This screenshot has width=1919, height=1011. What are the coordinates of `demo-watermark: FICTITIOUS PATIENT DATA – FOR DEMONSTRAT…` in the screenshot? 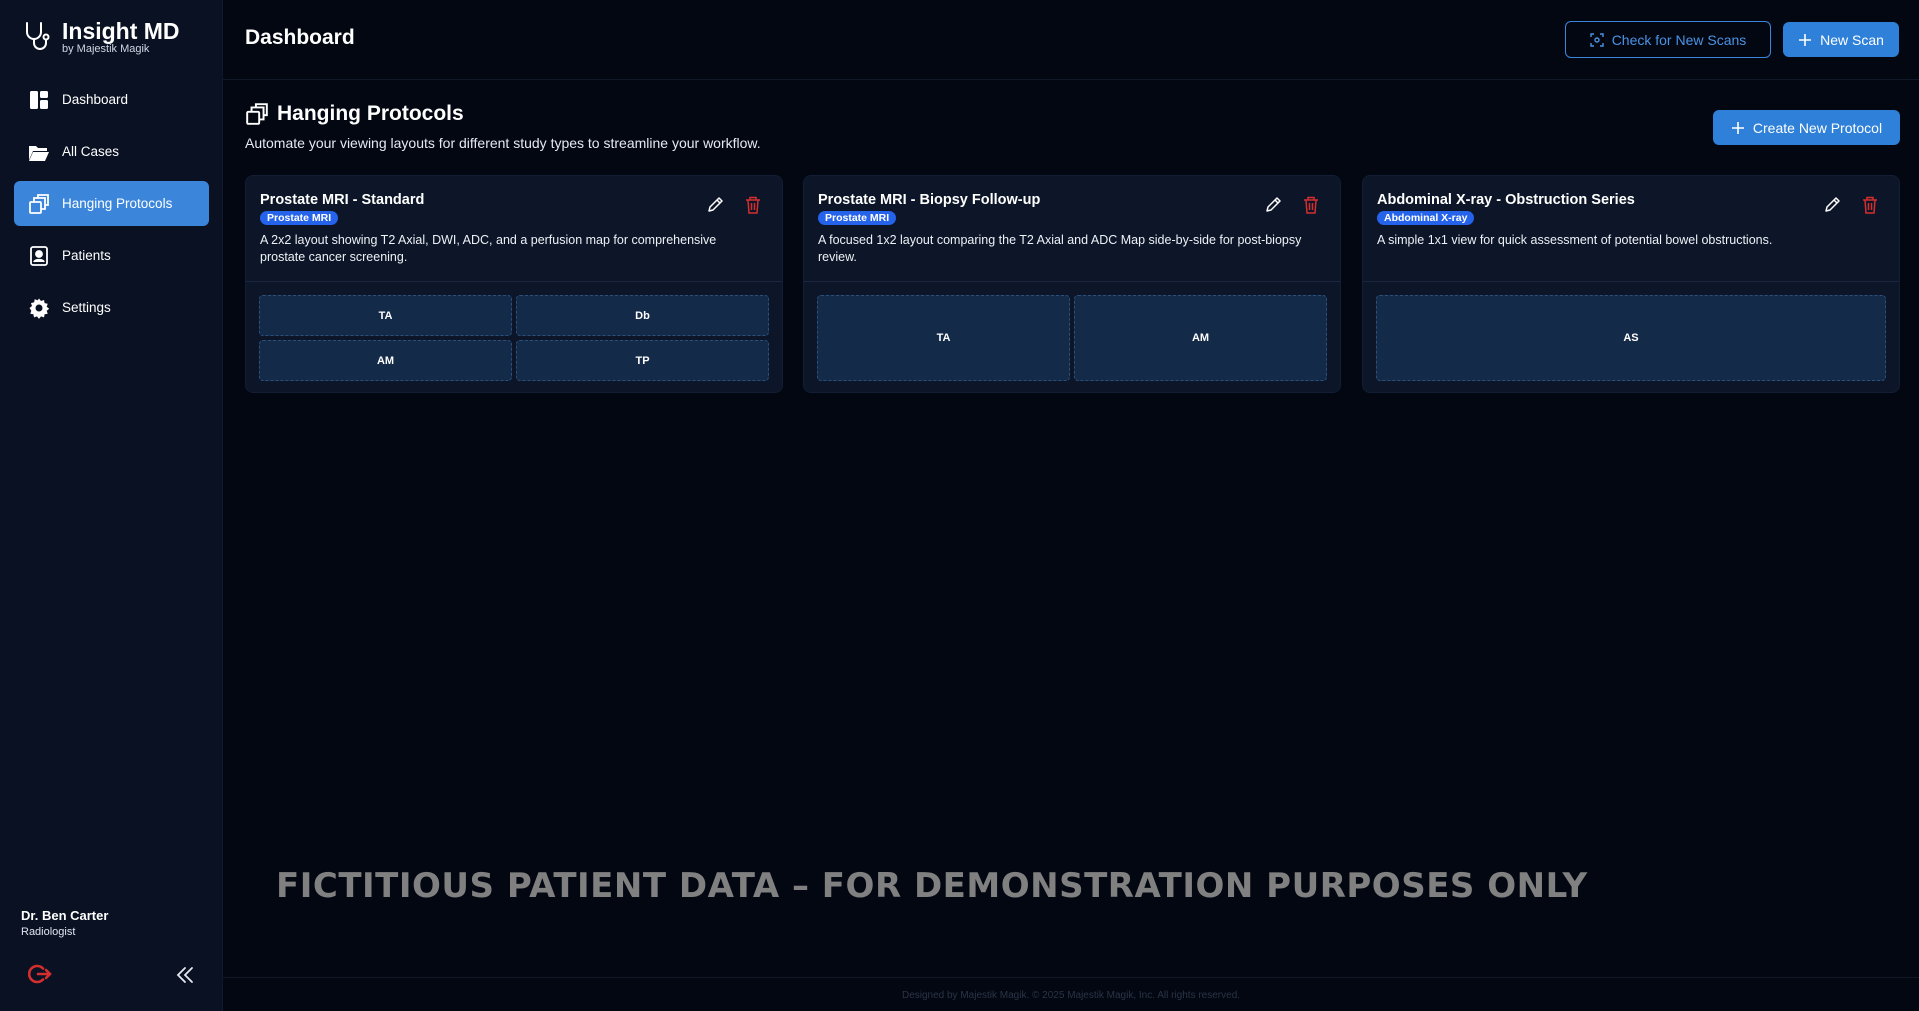 It's located at (932, 886).